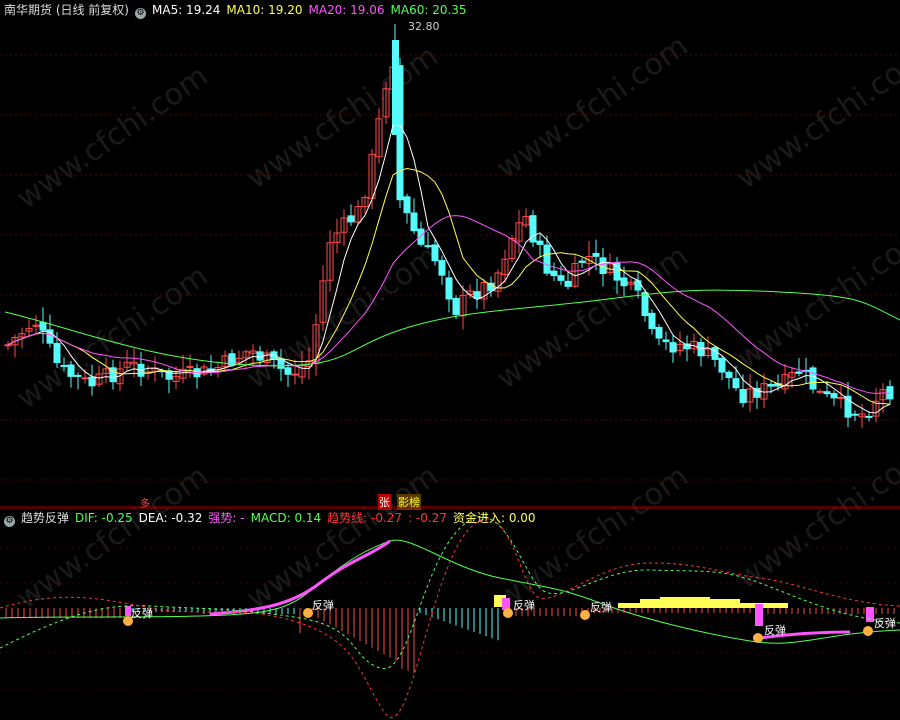  Describe the element at coordinates (365, 518) in the screenshot. I see `trend-label: 趋势线: -0.27` at that location.